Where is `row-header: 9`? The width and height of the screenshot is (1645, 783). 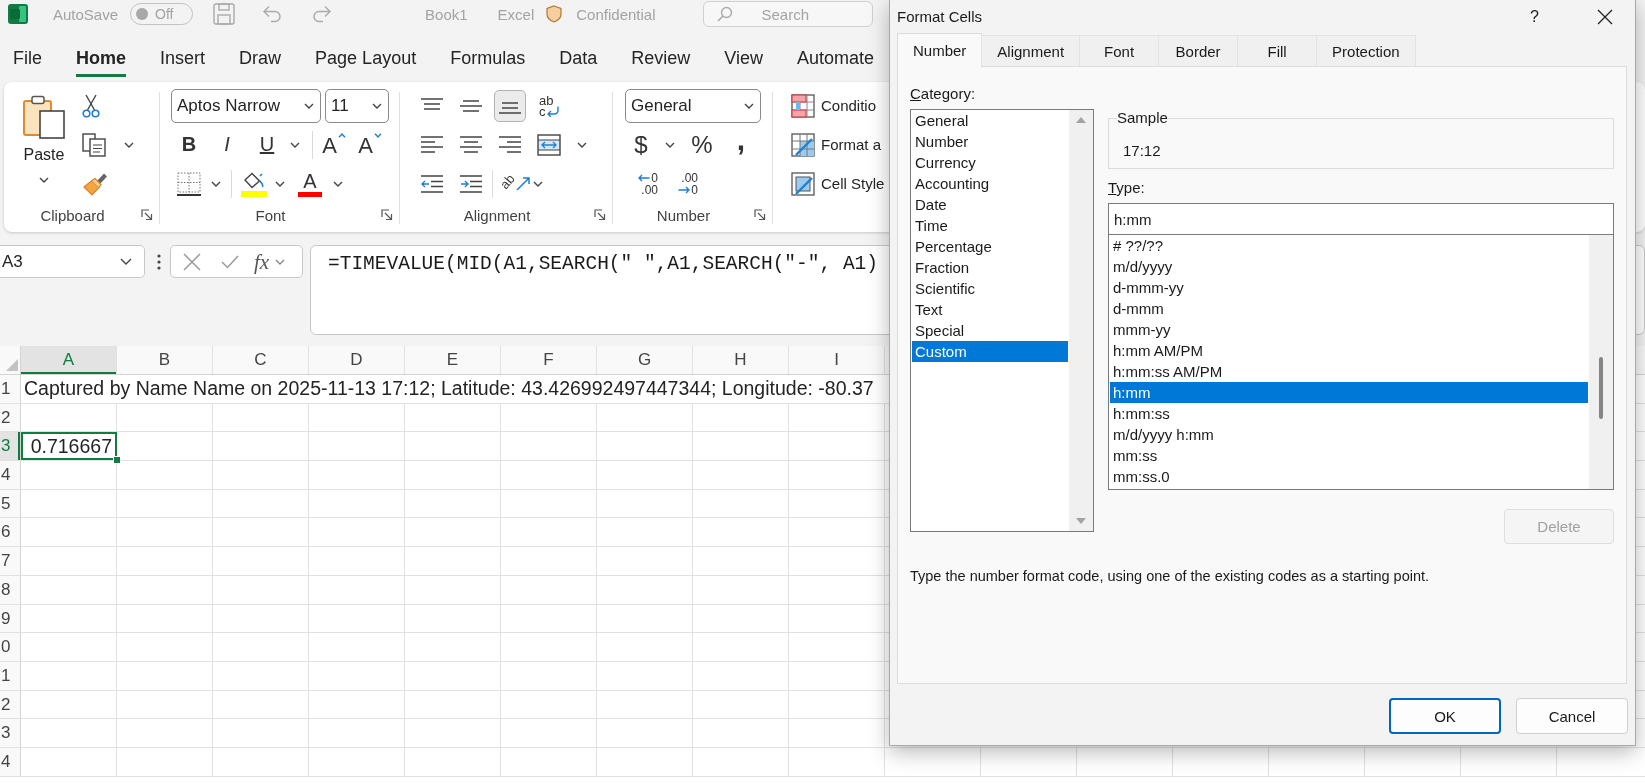
row-header: 9 is located at coordinates (10, 618).